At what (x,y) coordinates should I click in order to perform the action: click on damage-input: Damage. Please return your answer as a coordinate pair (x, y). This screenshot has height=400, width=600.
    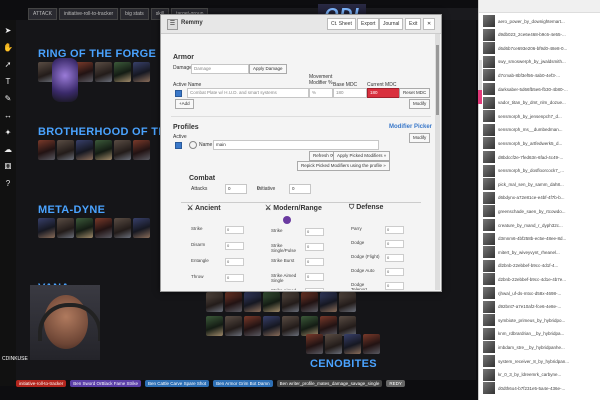
    Looking at the image, I should click on (220, 69).